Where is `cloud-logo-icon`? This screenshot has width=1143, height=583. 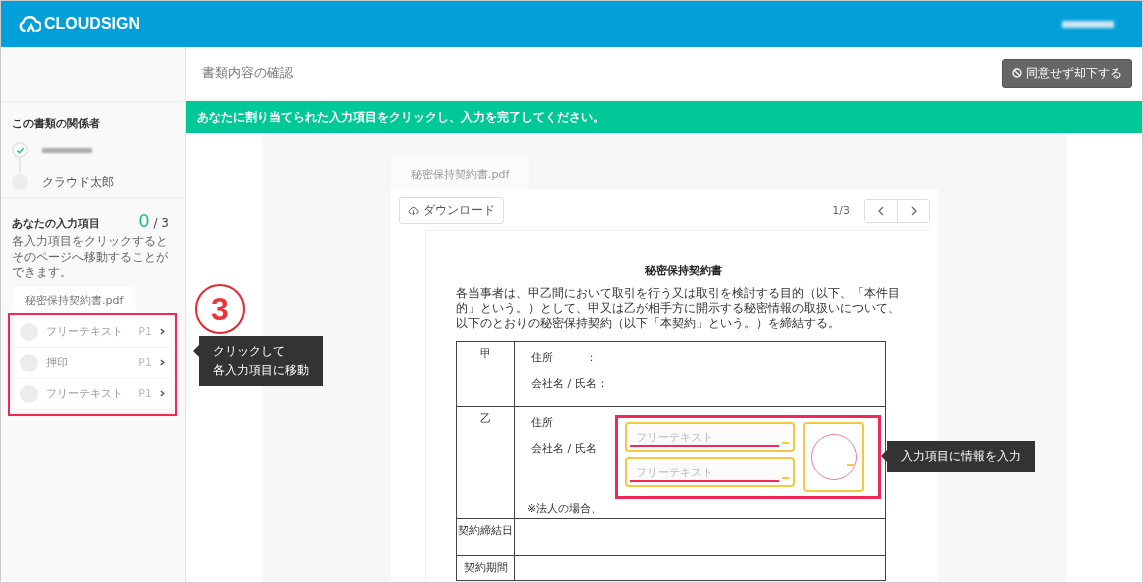
cloud-logo-icon is located at coordinates (30, 24).